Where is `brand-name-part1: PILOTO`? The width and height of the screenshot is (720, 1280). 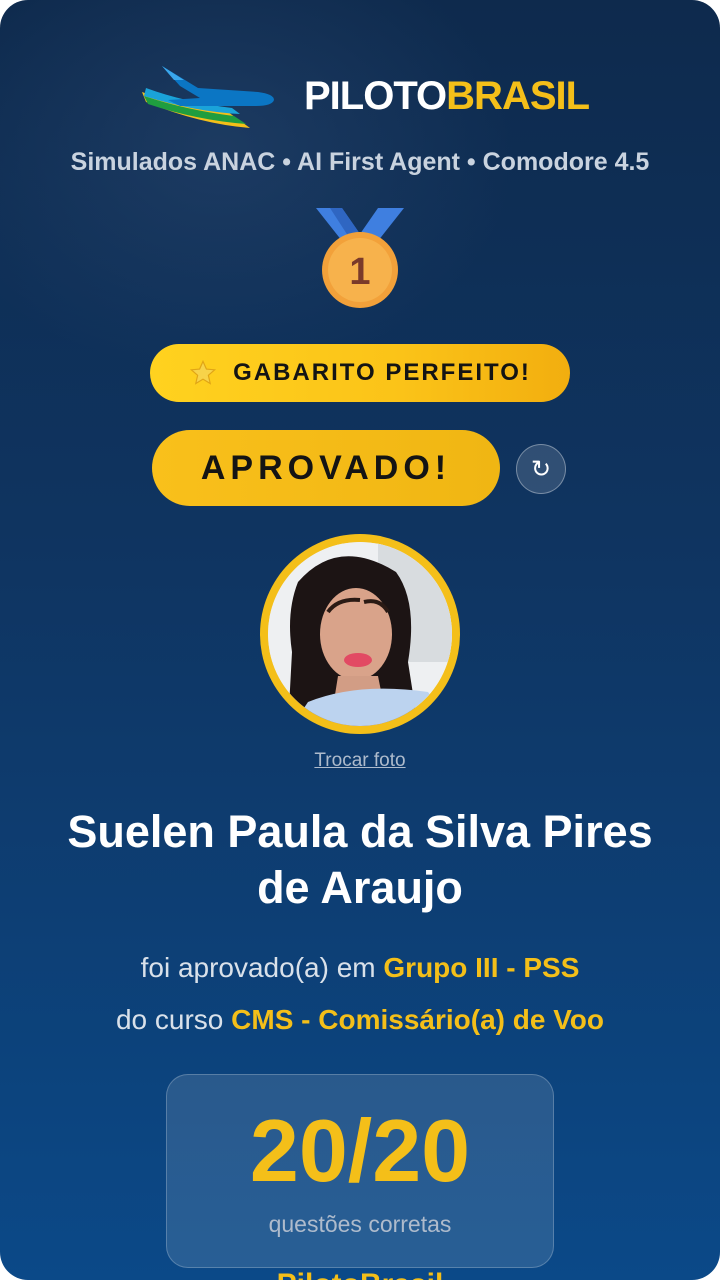
brand-name-part1: PILOTO is located at coordinates (375, 96).